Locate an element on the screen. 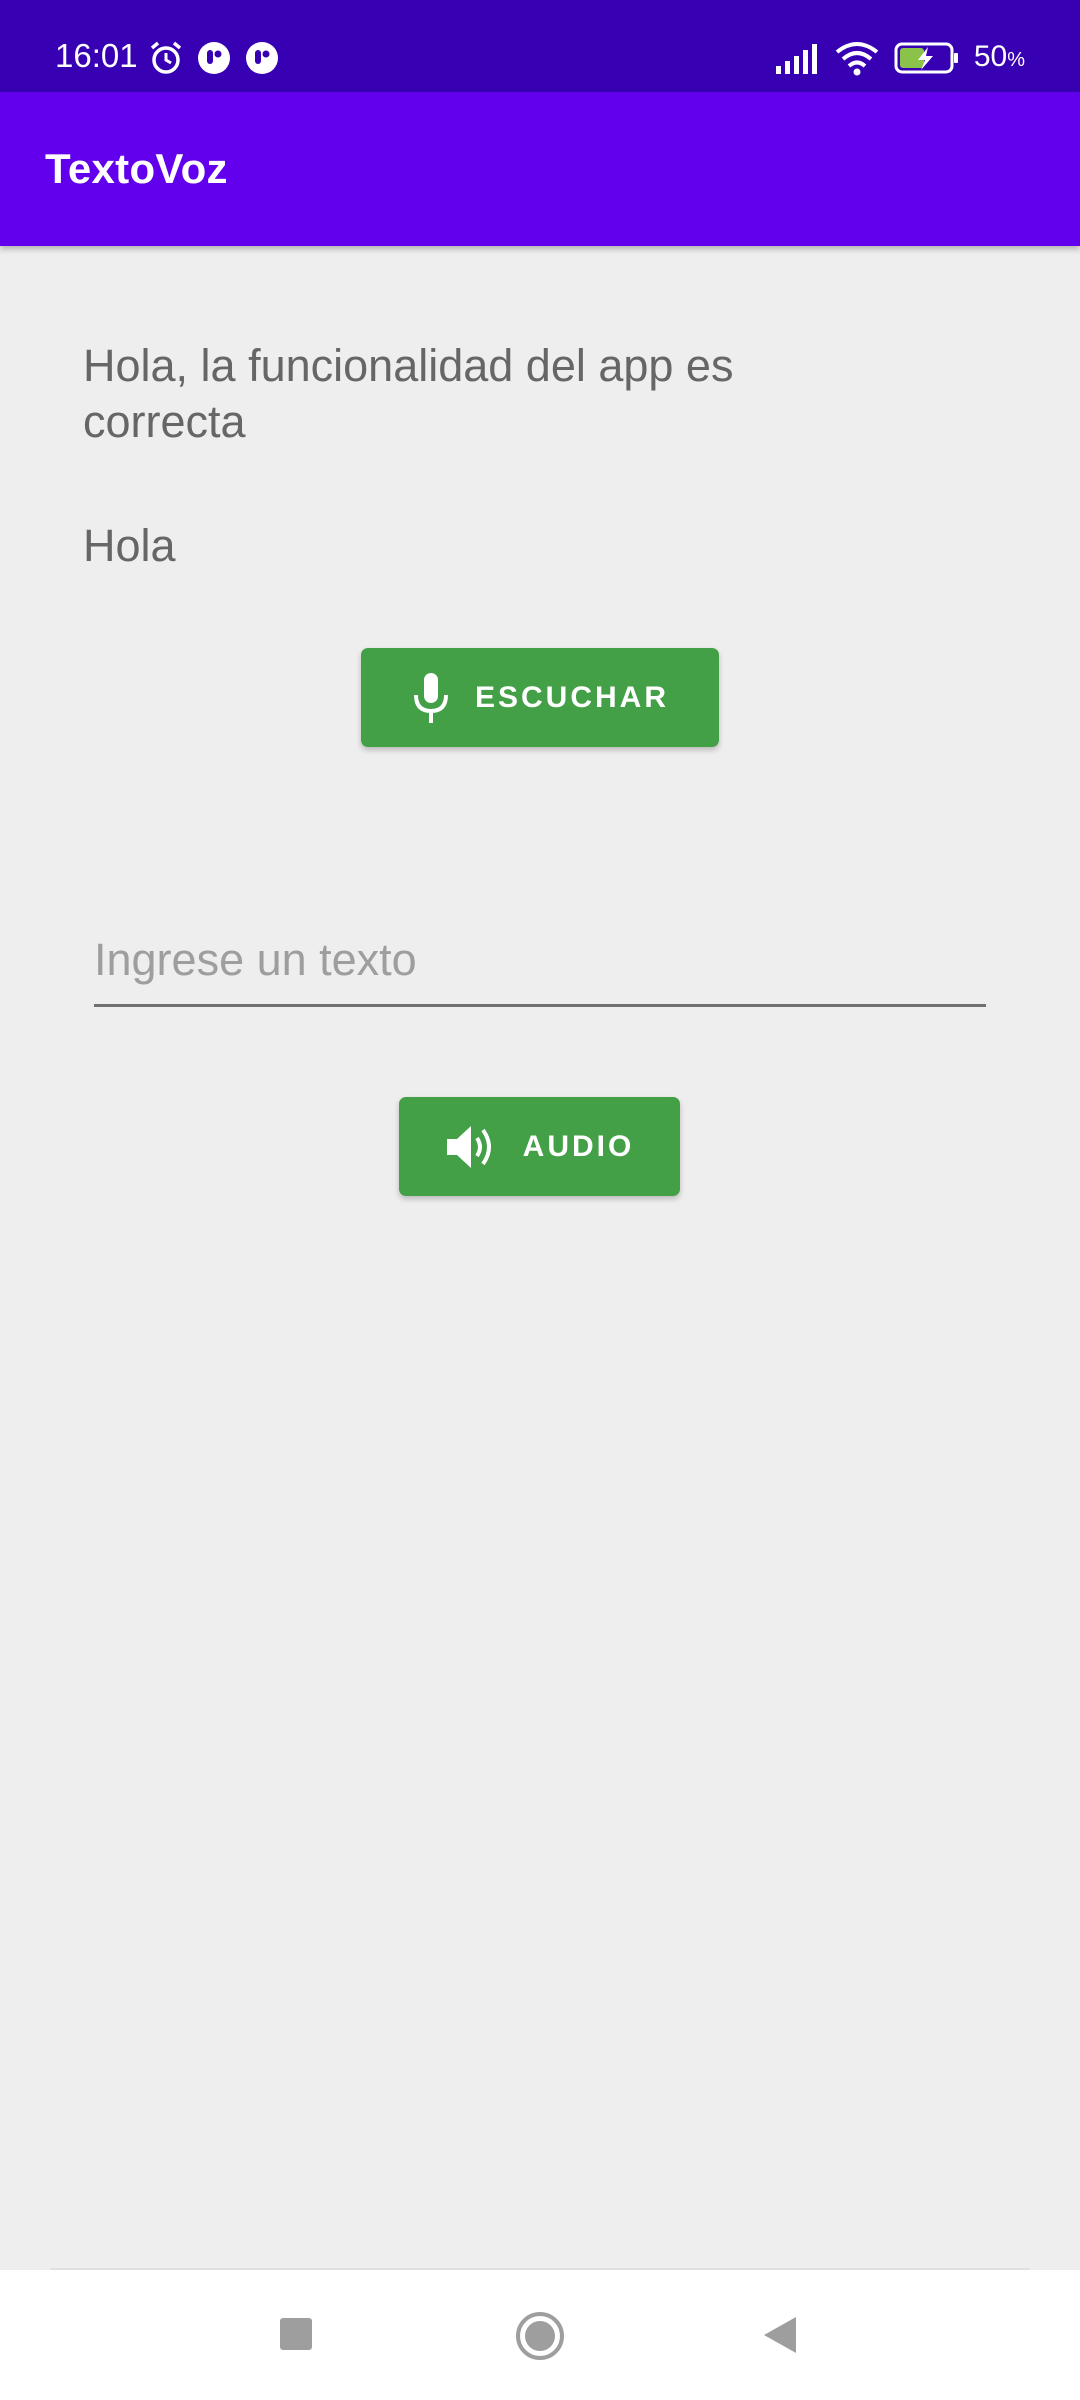 The image size is (1080, 2400). square-icon is located at coordinates (296, 2334).